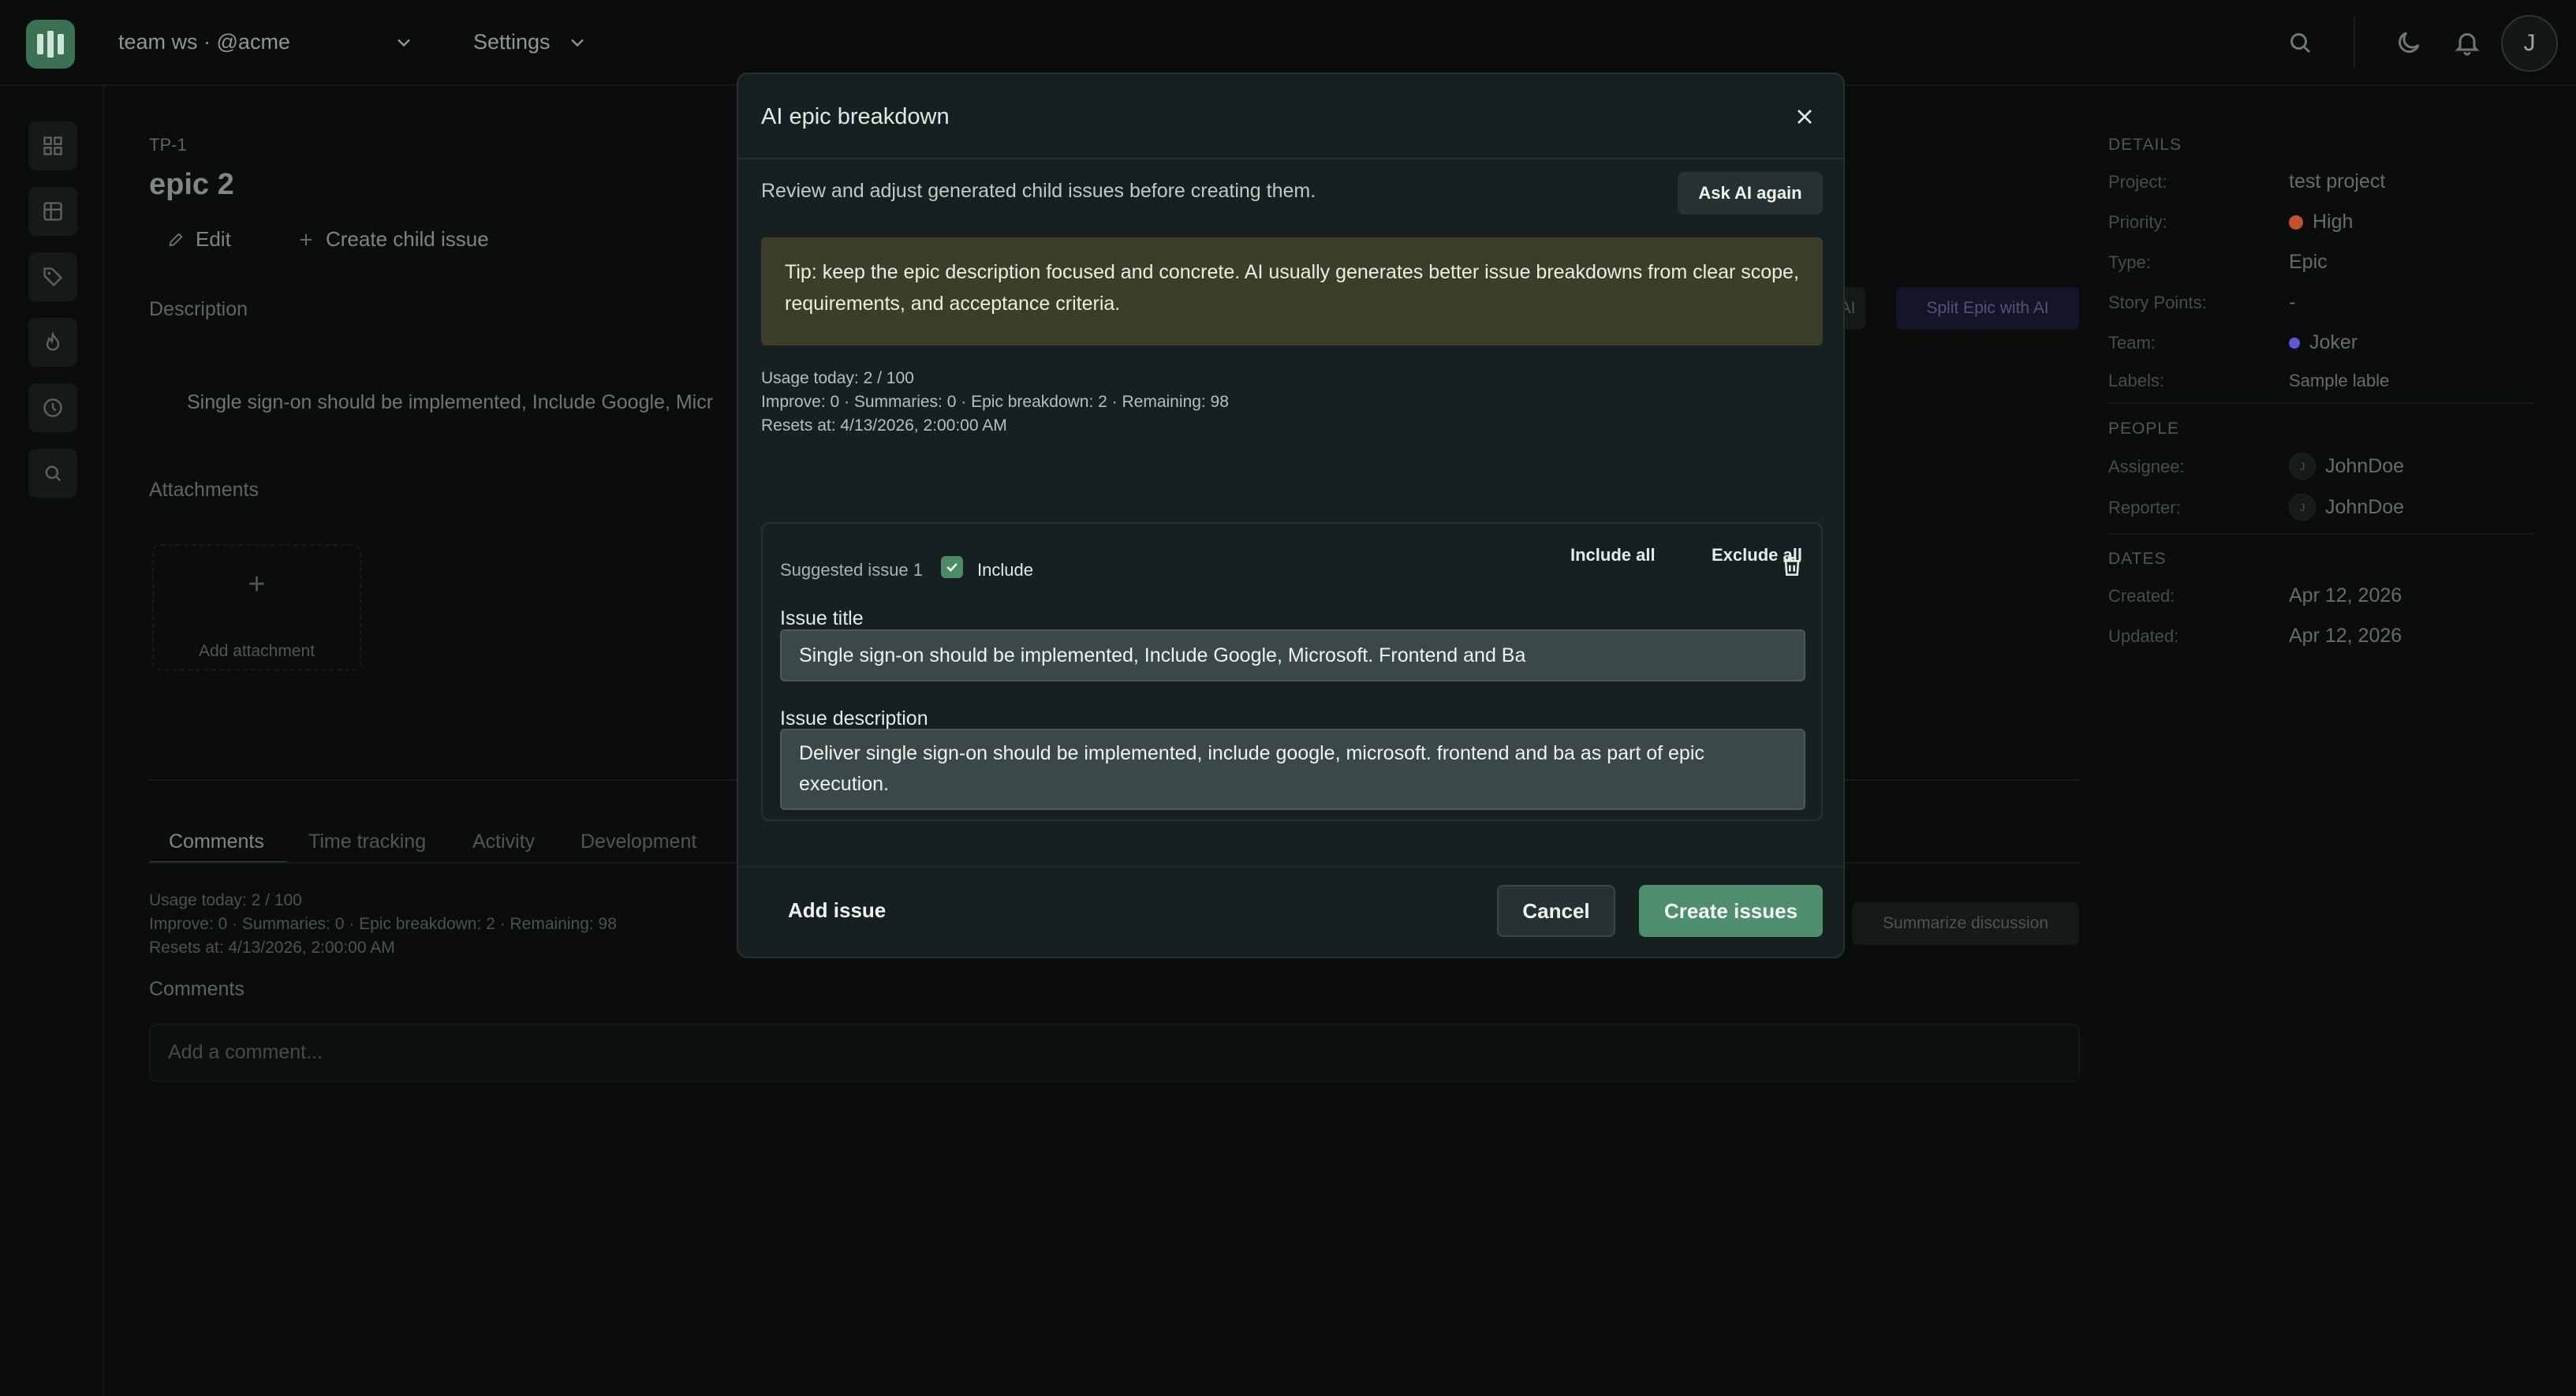 This screenshot has height=1396, width=2576. What do you see at coordinates (257, 584) in the screenshot?
I see `plus-icon: +` at bounding box center [257, 584].